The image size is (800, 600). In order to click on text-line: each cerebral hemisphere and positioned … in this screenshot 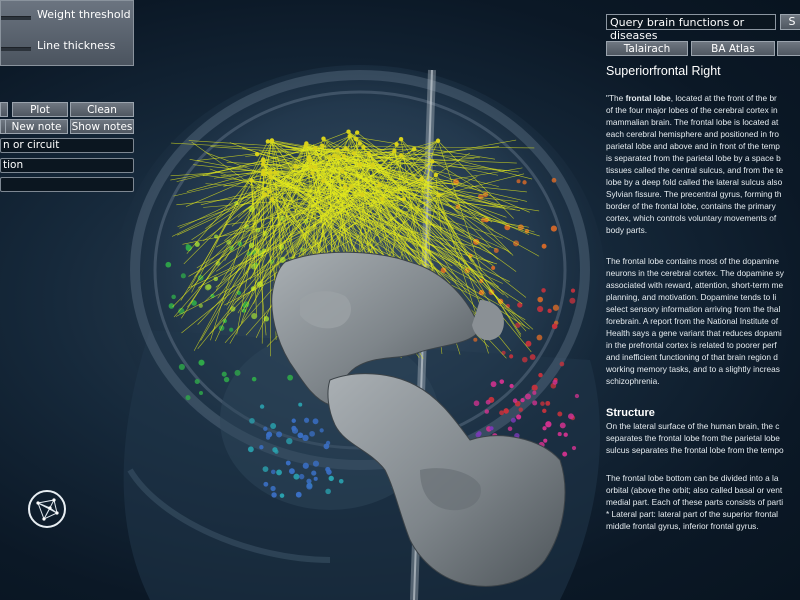, I will do `click(692, 134)`.